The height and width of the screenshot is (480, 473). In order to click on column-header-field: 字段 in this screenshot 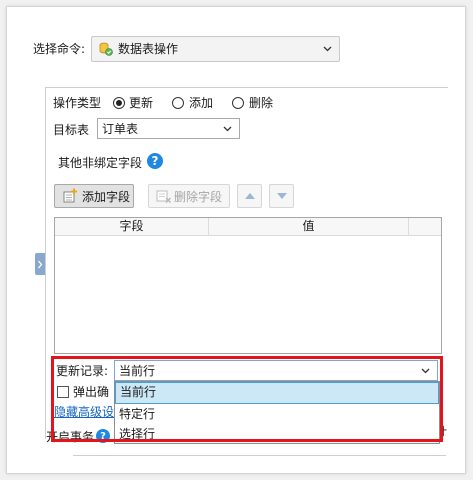, I will do `click(132, 226)`.